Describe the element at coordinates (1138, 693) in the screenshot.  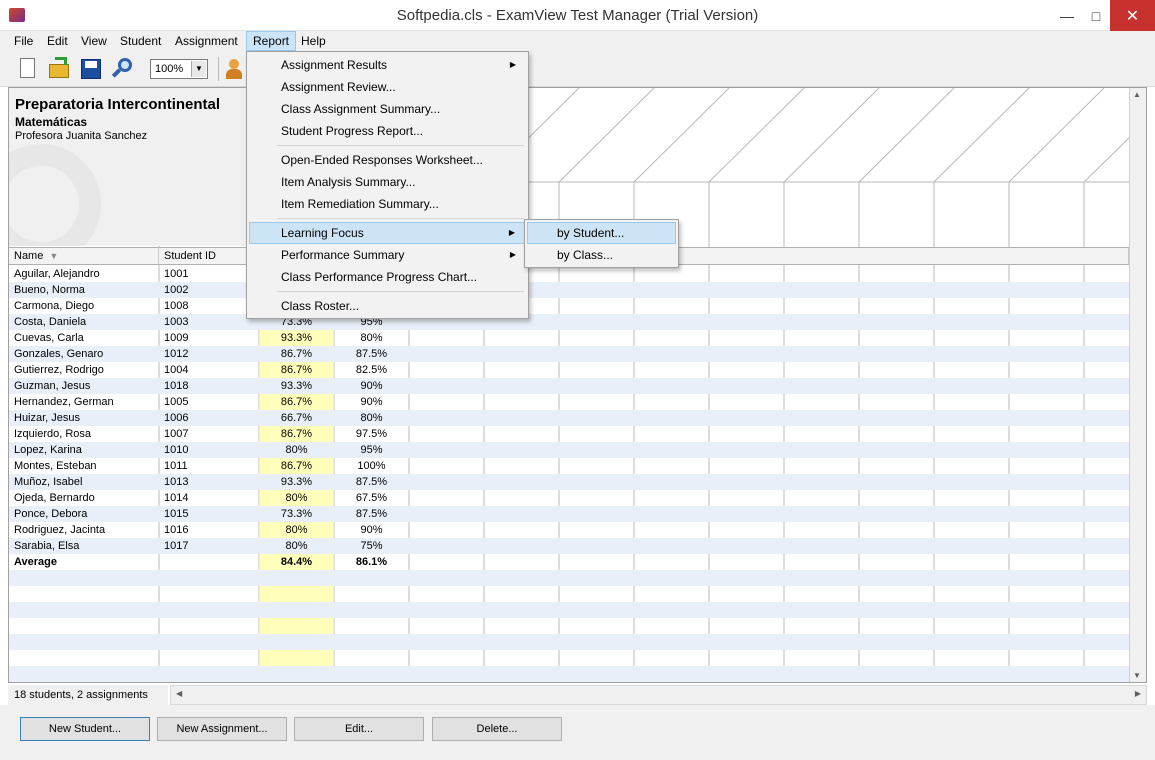
I see `scroll-right-icon: ▶` at that location.